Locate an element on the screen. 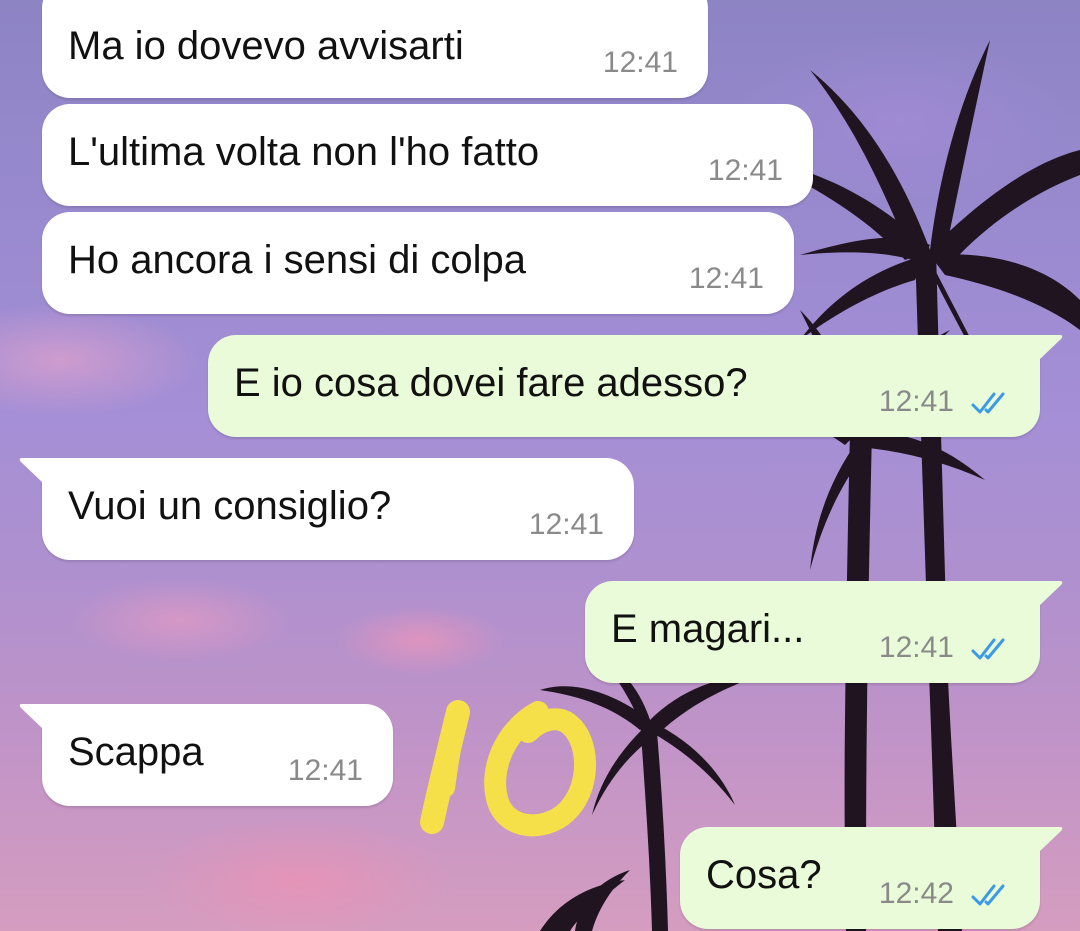 The image size is (1080, 931). message-text: Scappa is located at coordinates (136, 752).